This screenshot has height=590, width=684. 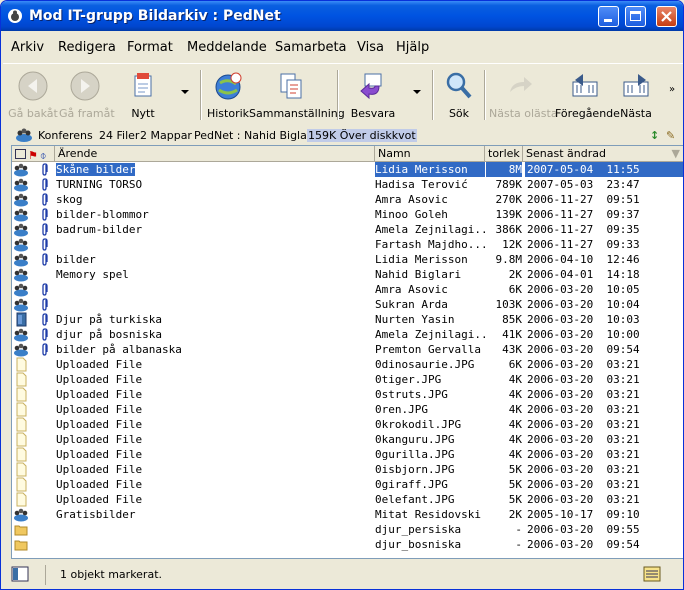 I want to click on size-cell: 8M, so click(x=504, y=169).